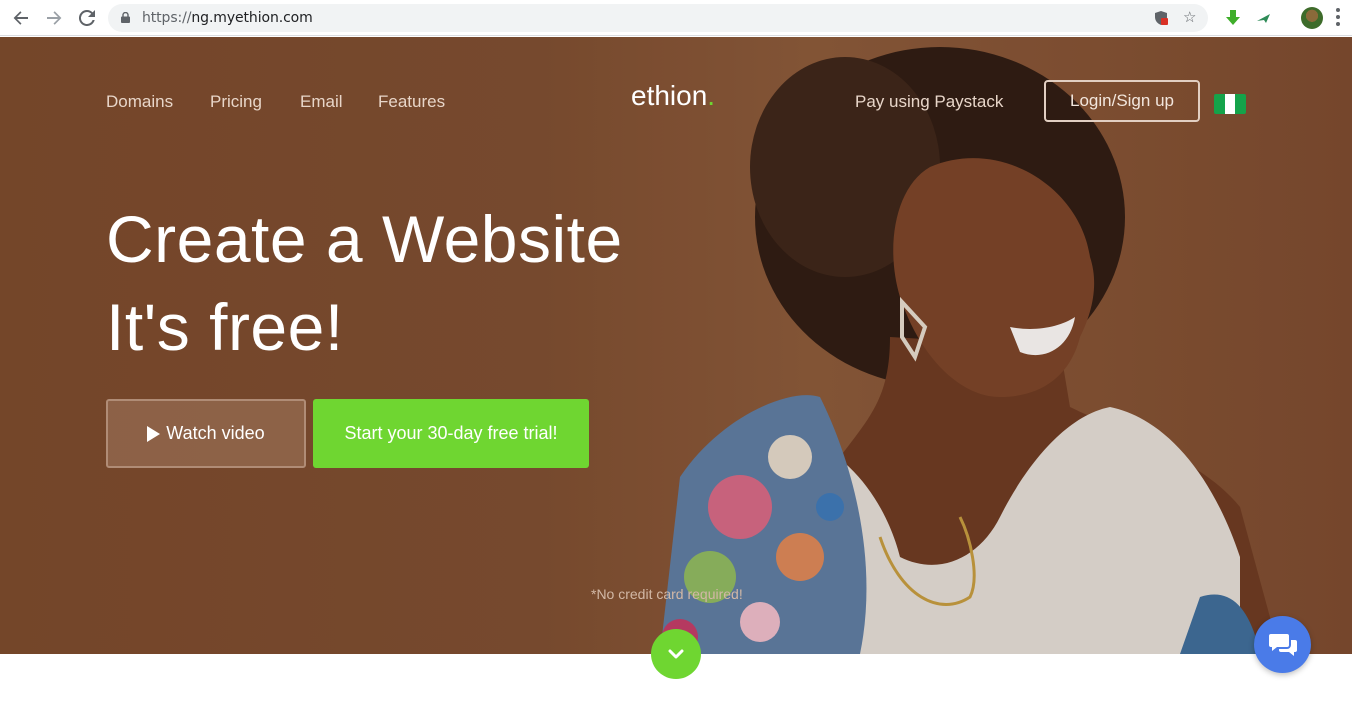 The height and width of the screenshot is (703, 1352). I want to click on headline-line-1: Create a Website, so click(364, 239).